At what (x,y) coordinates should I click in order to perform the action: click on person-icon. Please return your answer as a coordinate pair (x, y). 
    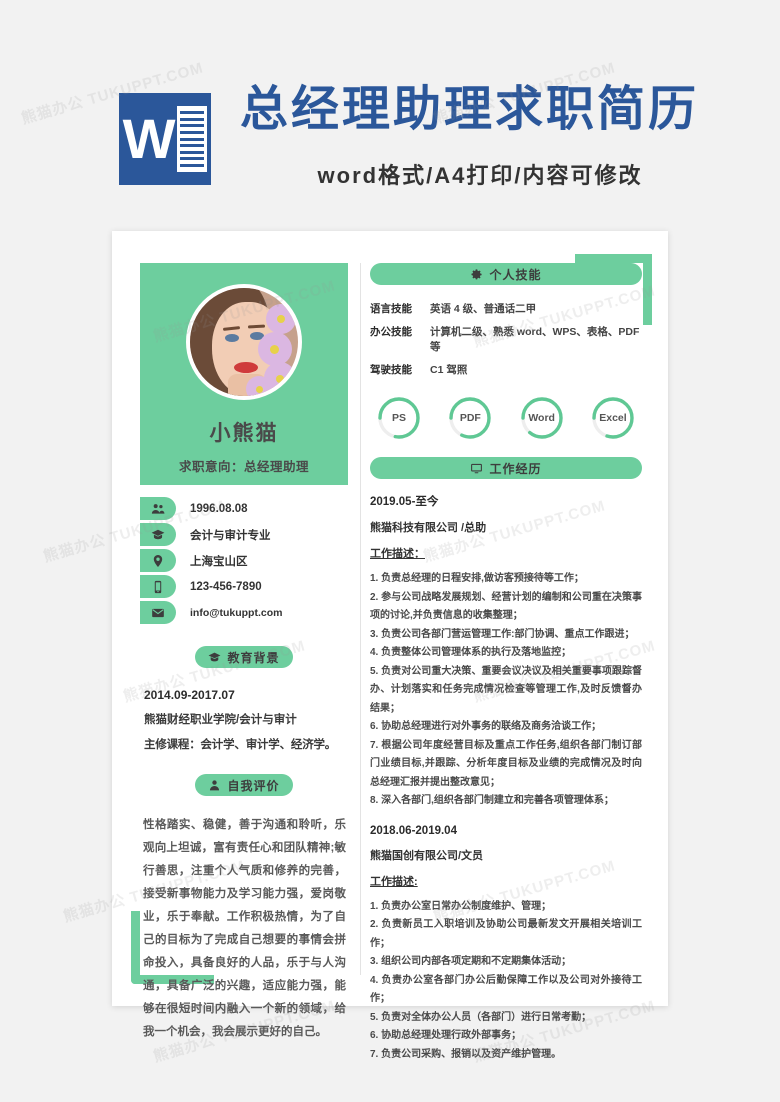
    Looking at the image, I should click on (215, 784).